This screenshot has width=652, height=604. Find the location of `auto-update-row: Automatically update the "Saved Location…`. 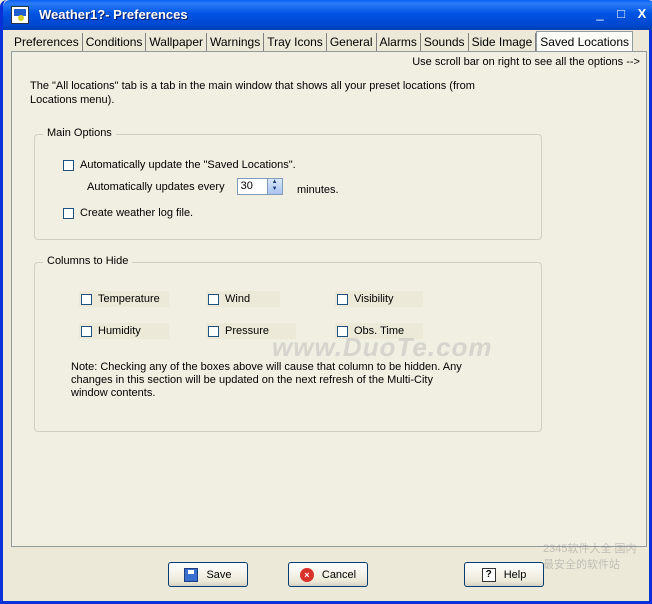

auto-update-row: Automatically update the "Saved Location… is located at coordinates (179, 165).